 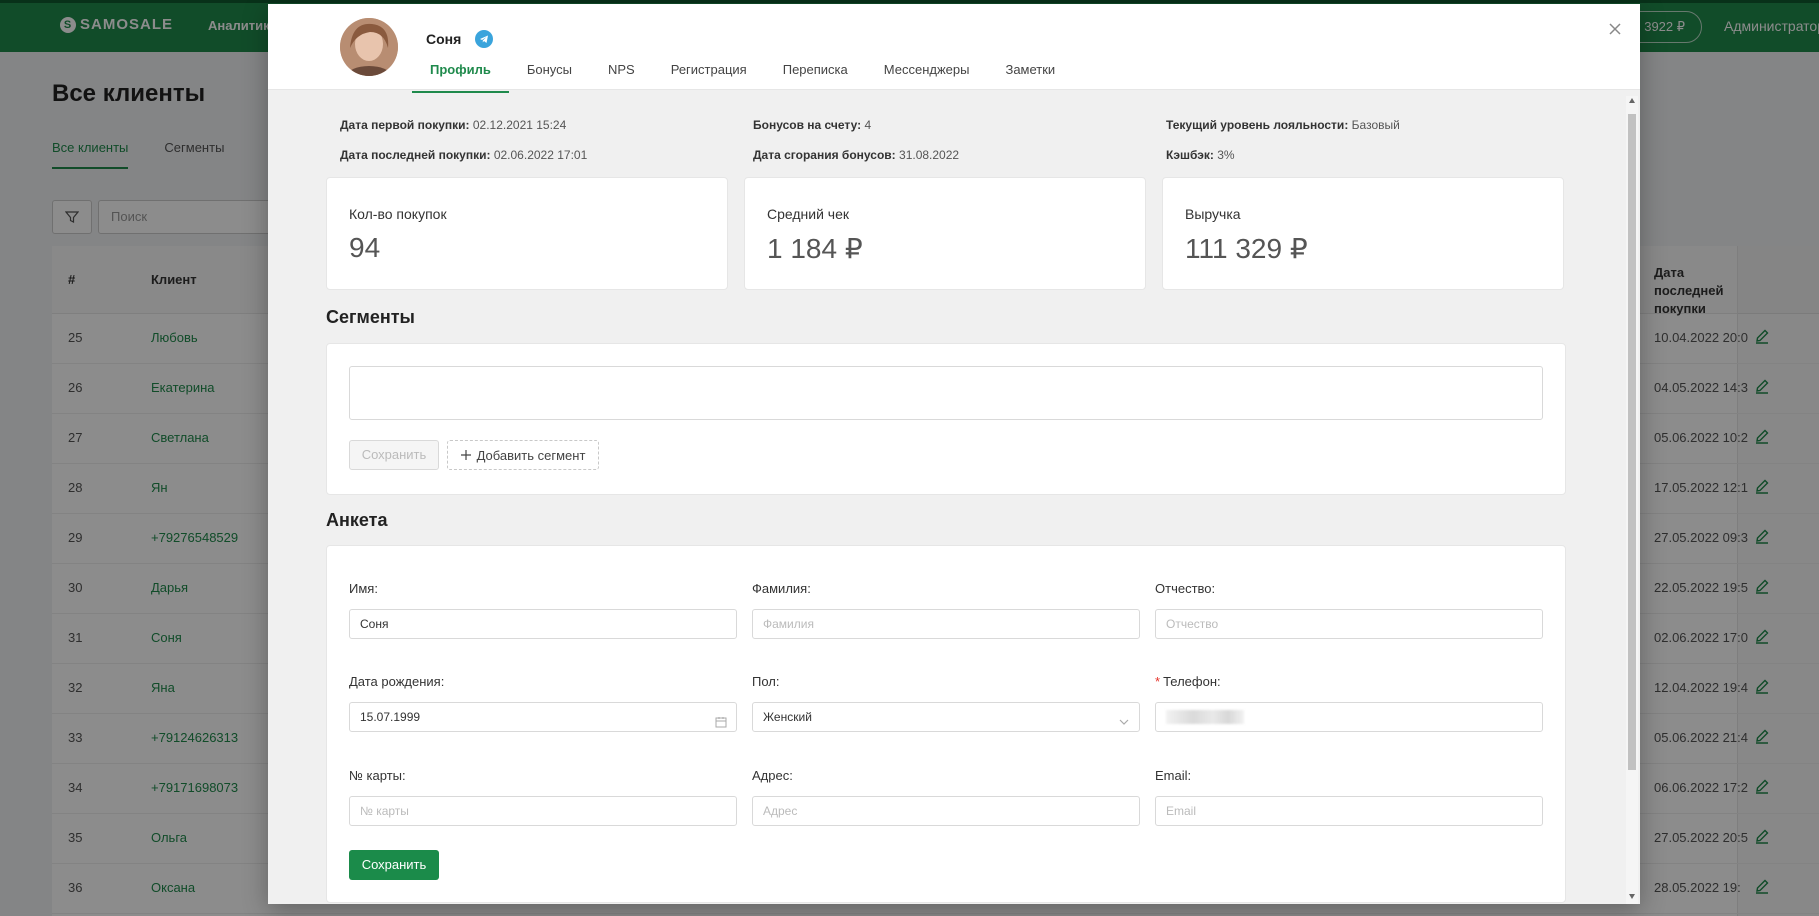 I want to click on card-number-field: № карты, so click(x=543, y=811).